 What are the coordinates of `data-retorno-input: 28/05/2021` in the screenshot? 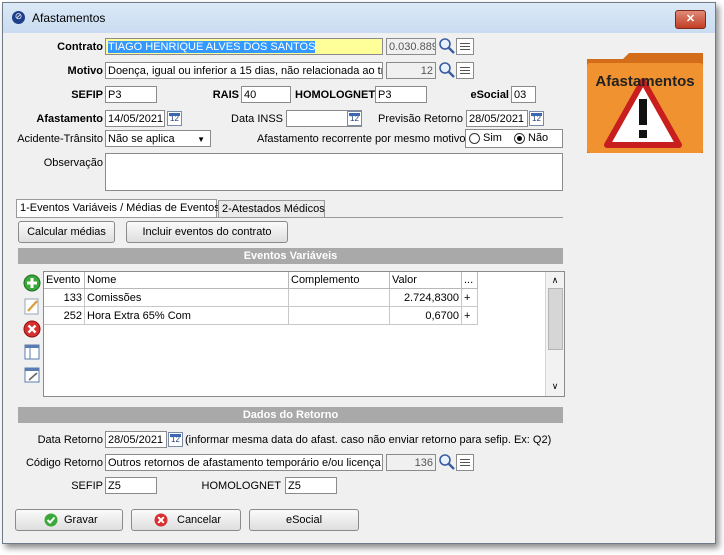 It's located at (136, 439).